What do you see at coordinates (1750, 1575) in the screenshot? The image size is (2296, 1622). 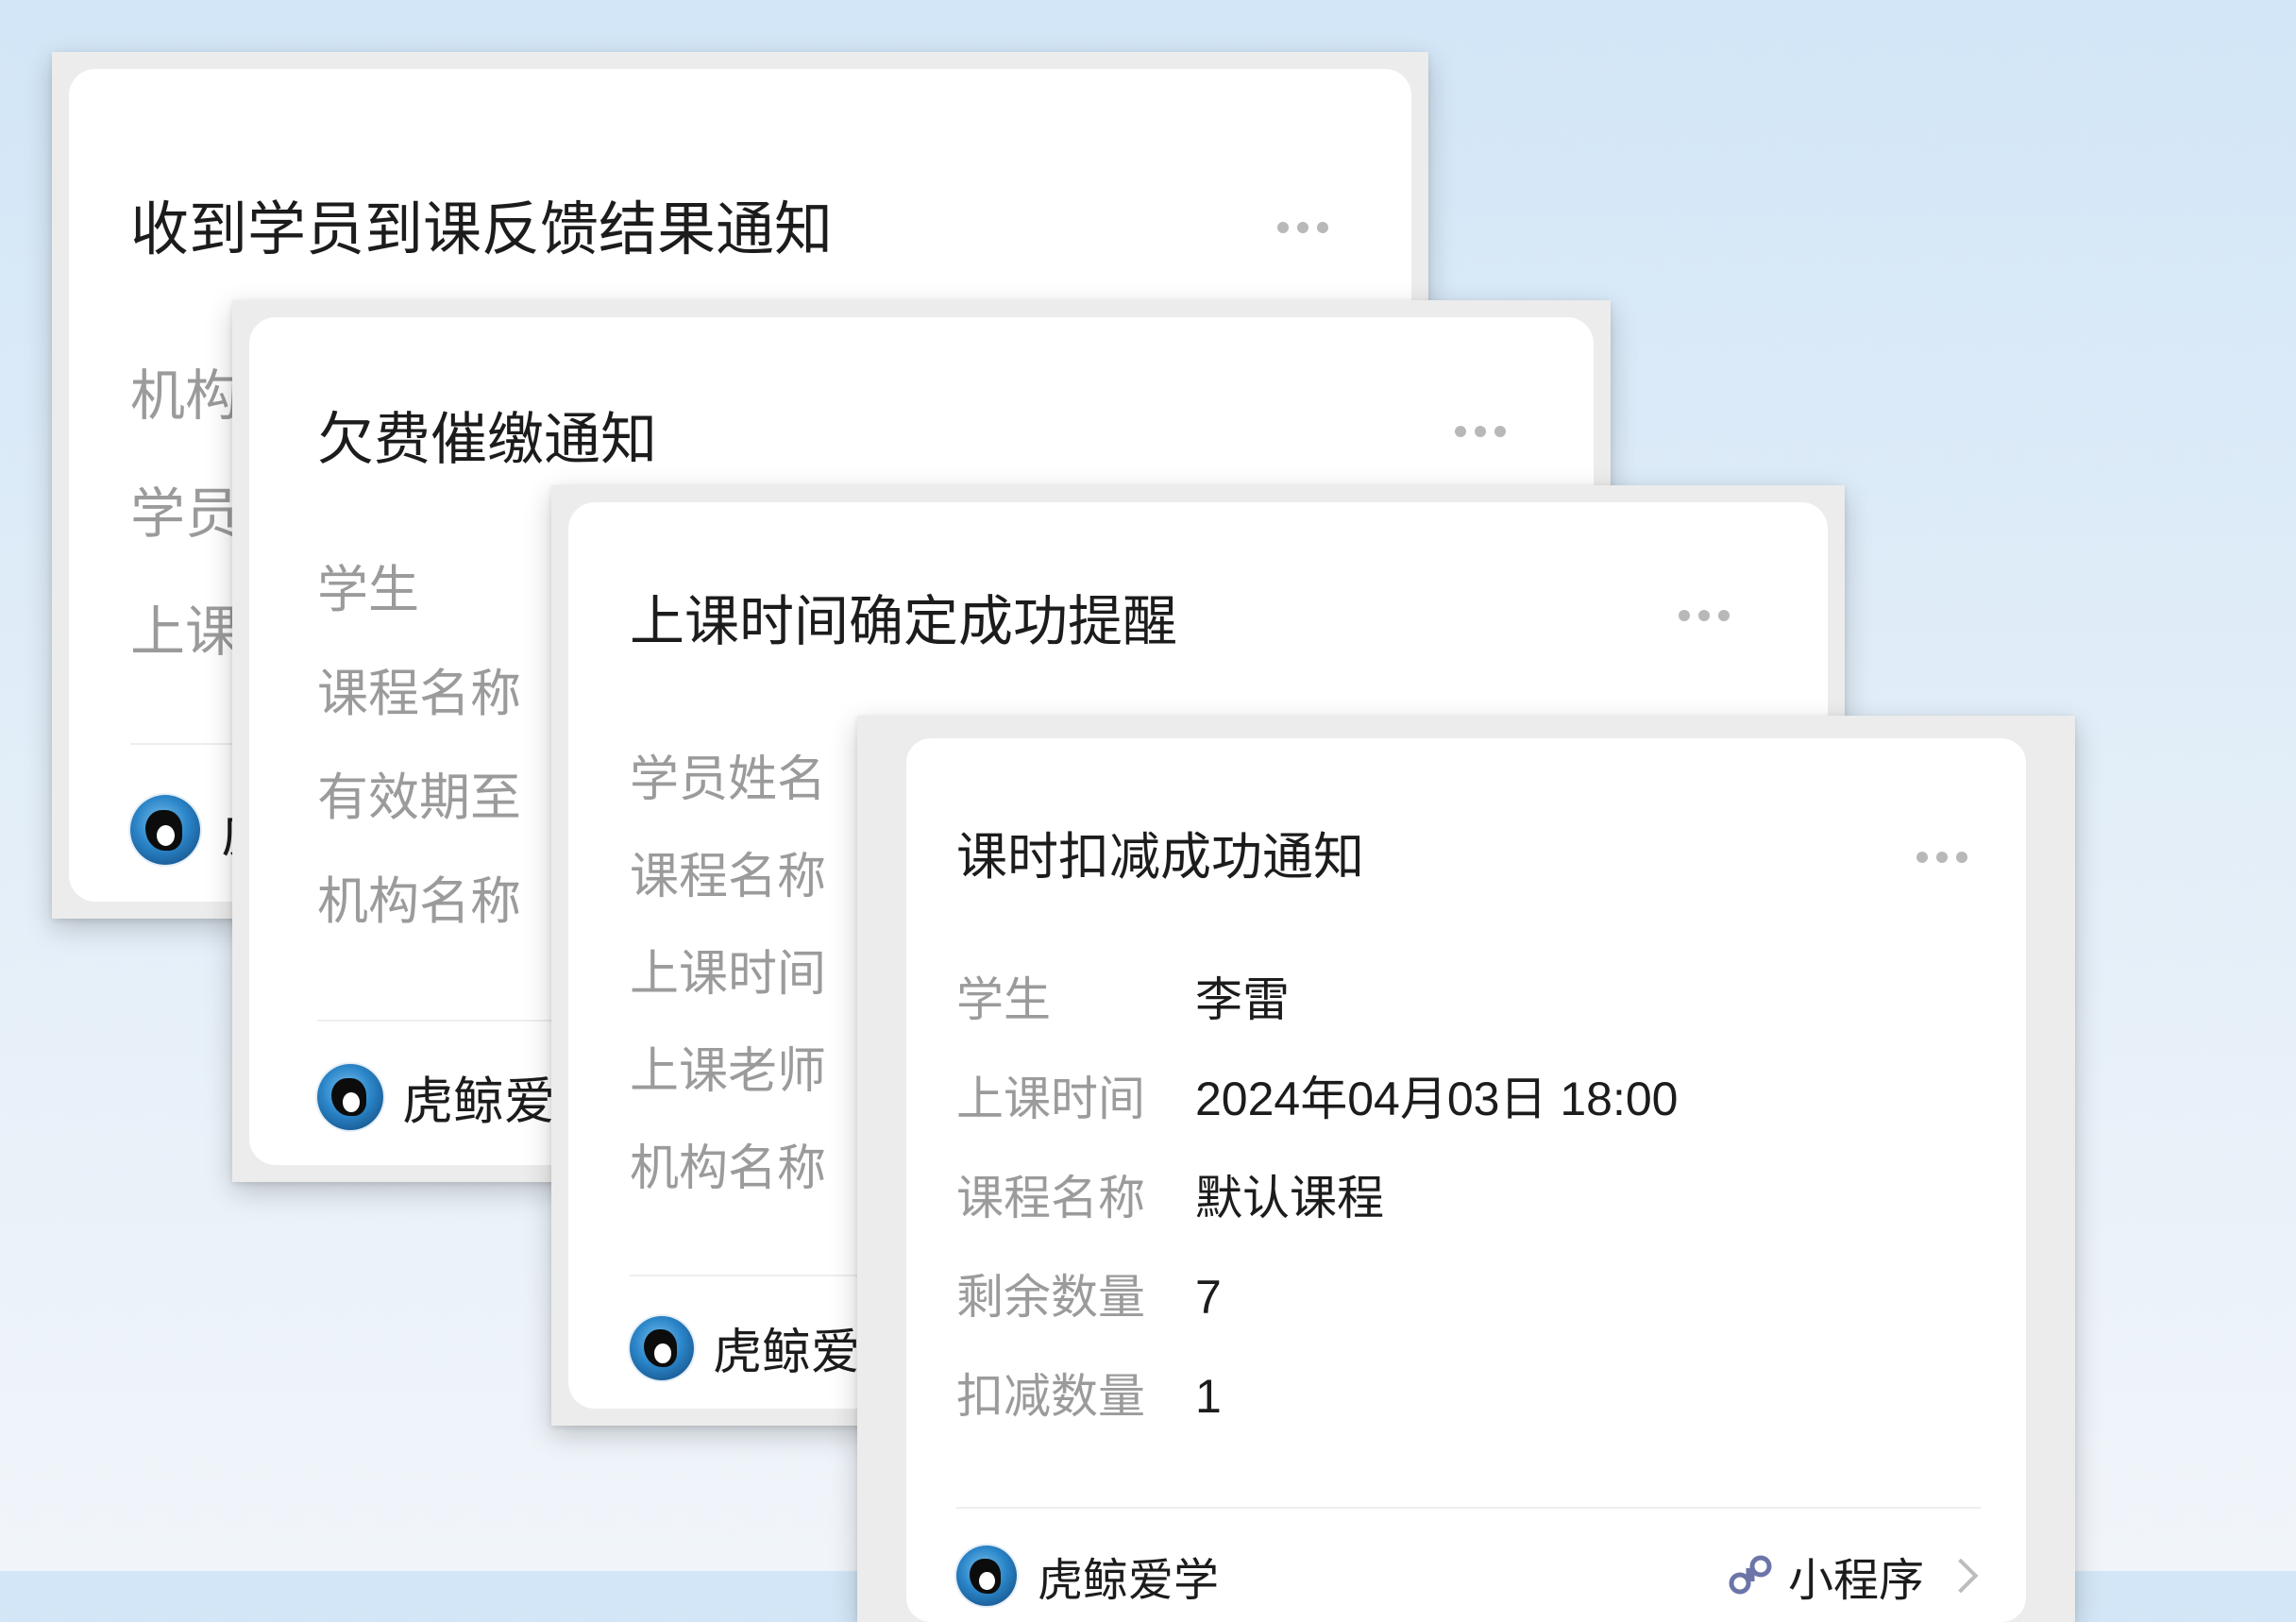 I see `mini-program-icon` at bounding box center [1750, 1575].